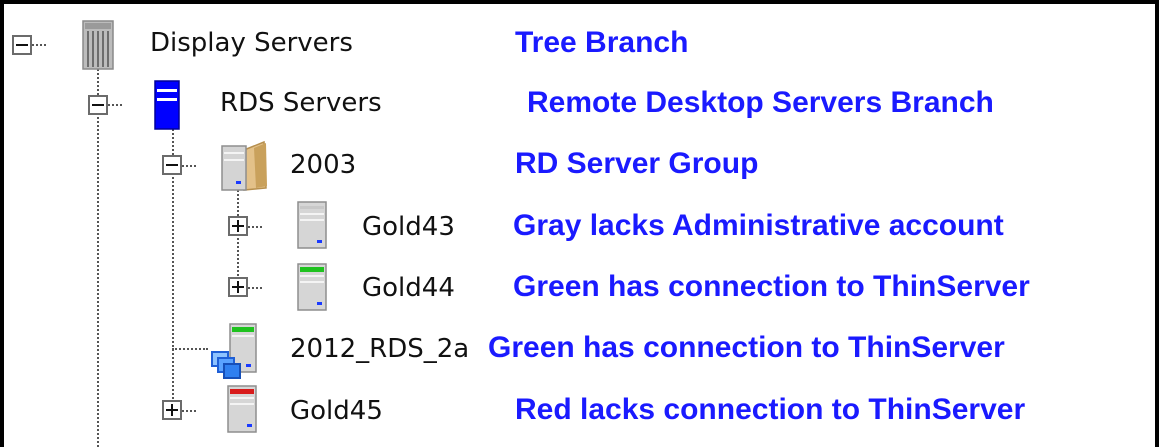 This screenshot has height=447, width=1159. I want to click on server-green-remote-icon, so click(234, 351).